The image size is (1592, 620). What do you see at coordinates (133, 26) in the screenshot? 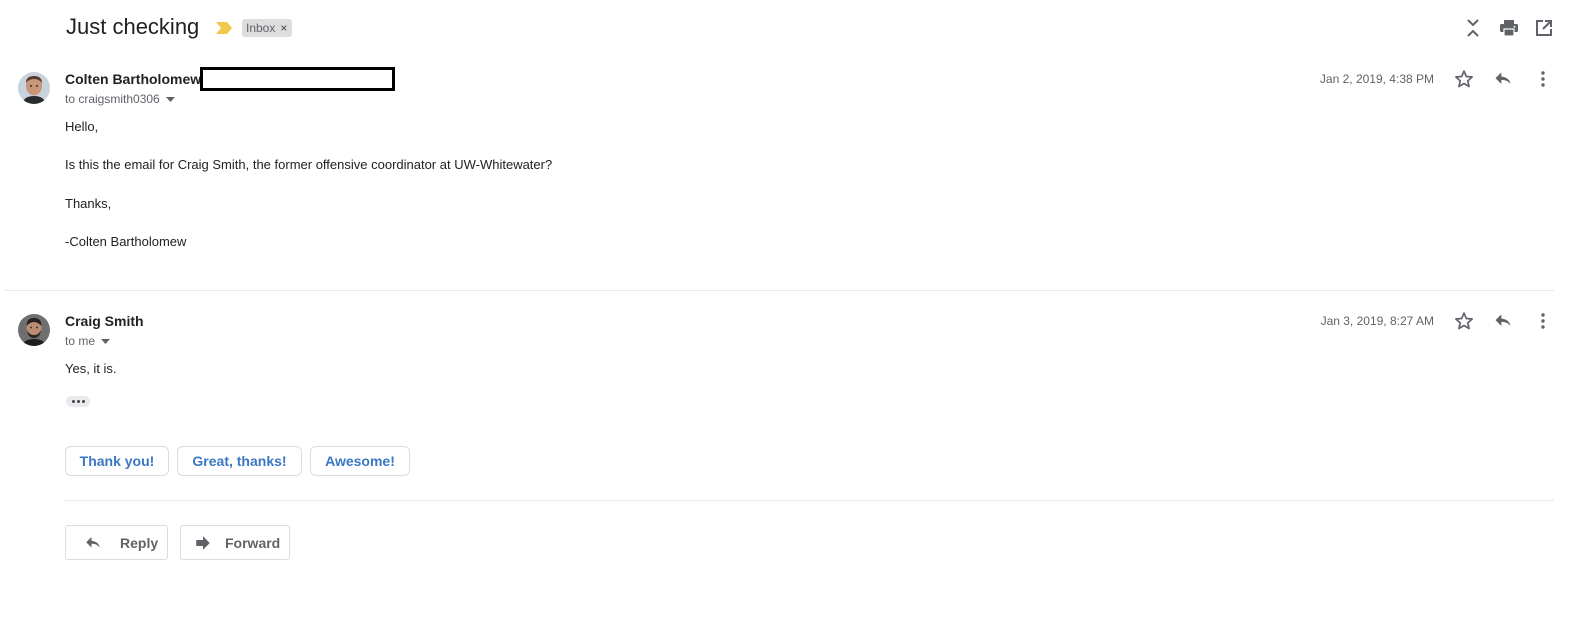
I see `email-subject: Just checking` at bounding box center [133, 26].